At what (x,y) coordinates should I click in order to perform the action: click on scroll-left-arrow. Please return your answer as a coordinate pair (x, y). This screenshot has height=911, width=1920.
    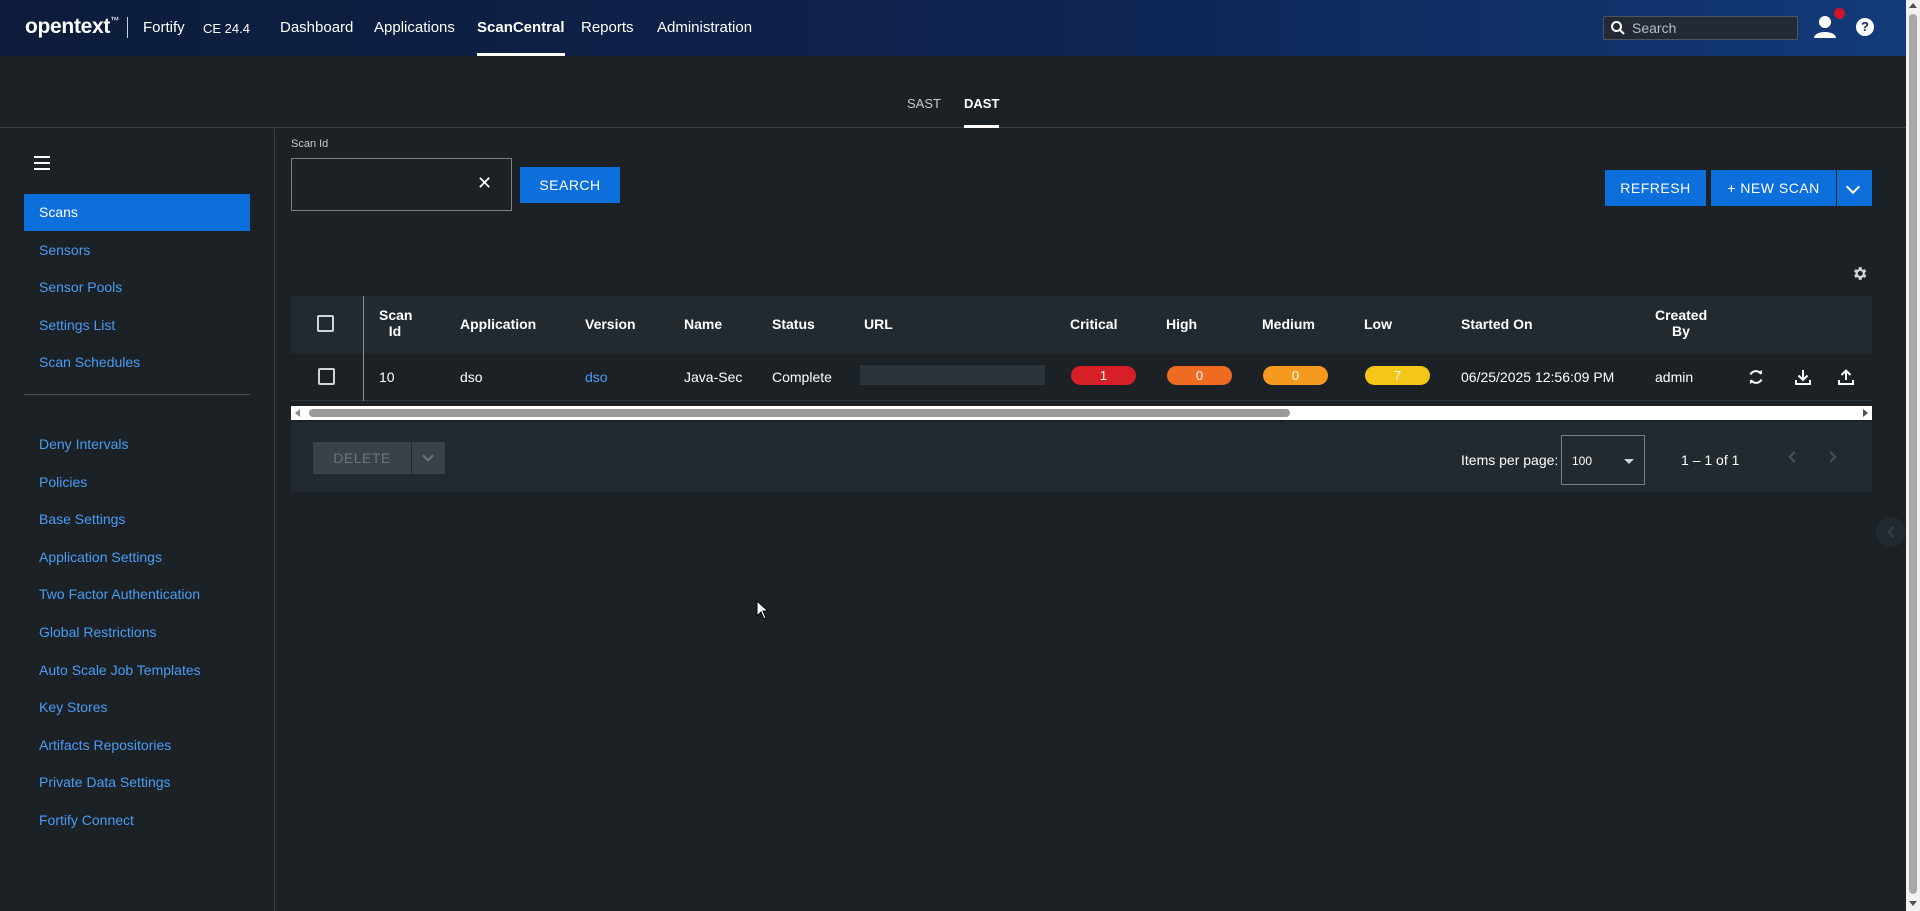
    Looking at the image, I should click on (297, 413).